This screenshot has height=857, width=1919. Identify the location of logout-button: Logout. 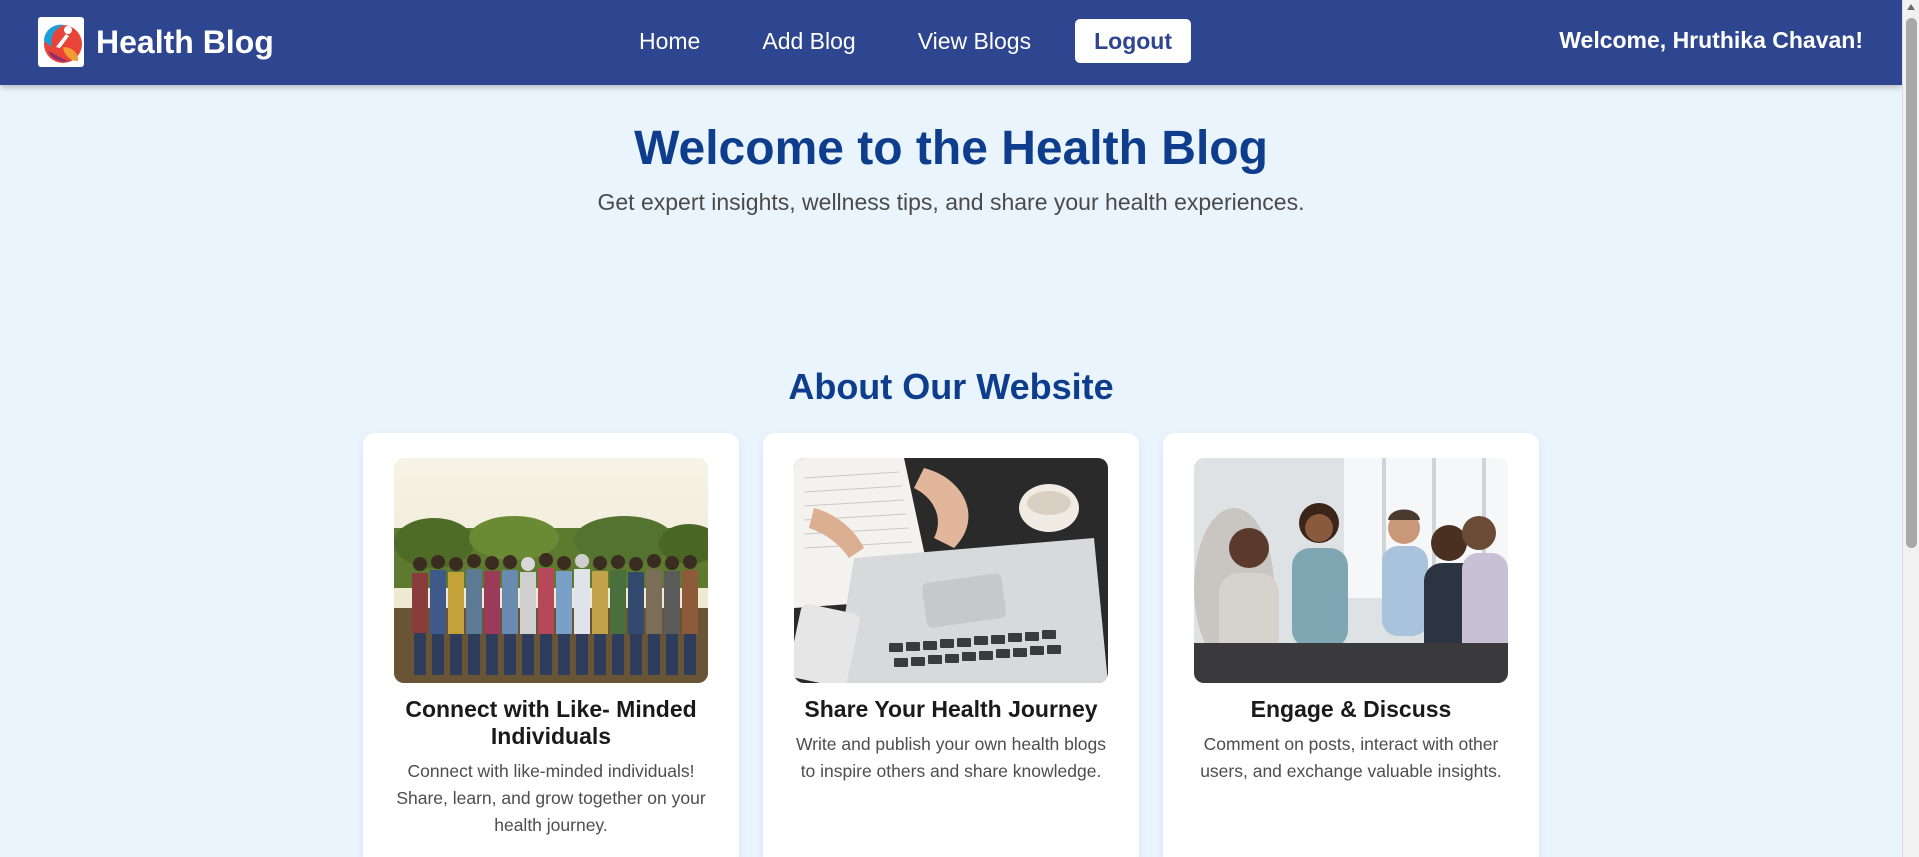
(1133, 41).